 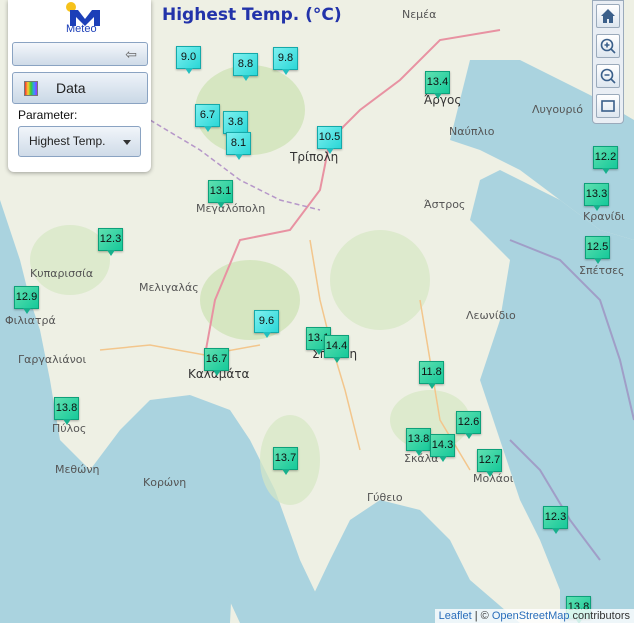 I want to click on place-label: Γύθειο, so click(x=385, y=497).